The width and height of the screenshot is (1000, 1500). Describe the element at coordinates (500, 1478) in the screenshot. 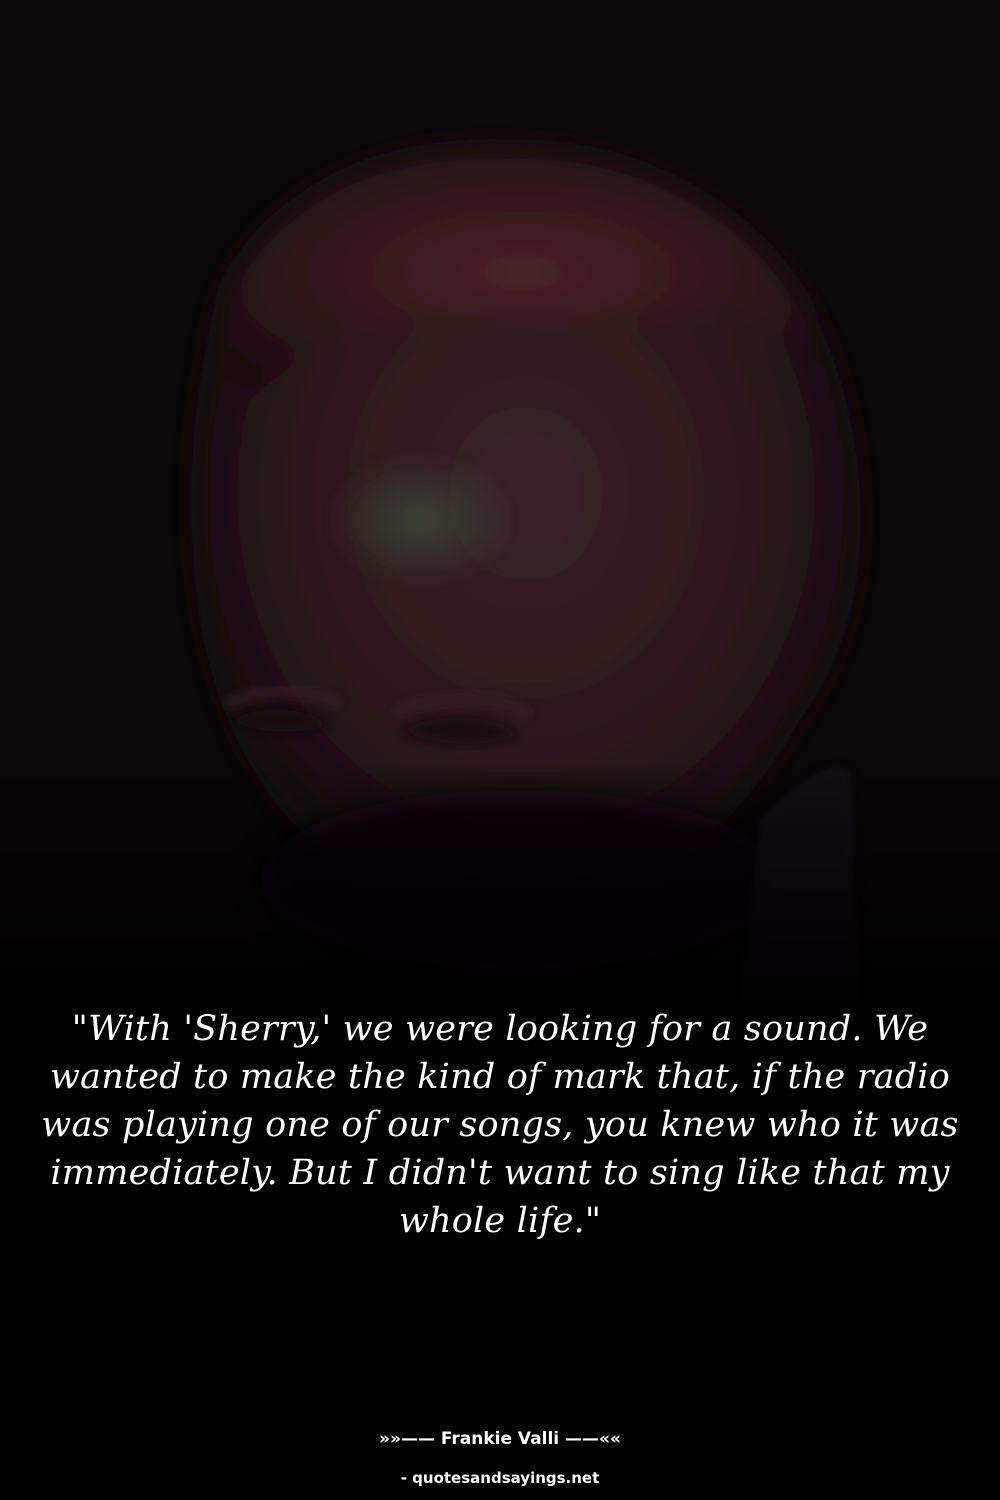

I see `source-watermark: - quotesandsayings.net` at that location.